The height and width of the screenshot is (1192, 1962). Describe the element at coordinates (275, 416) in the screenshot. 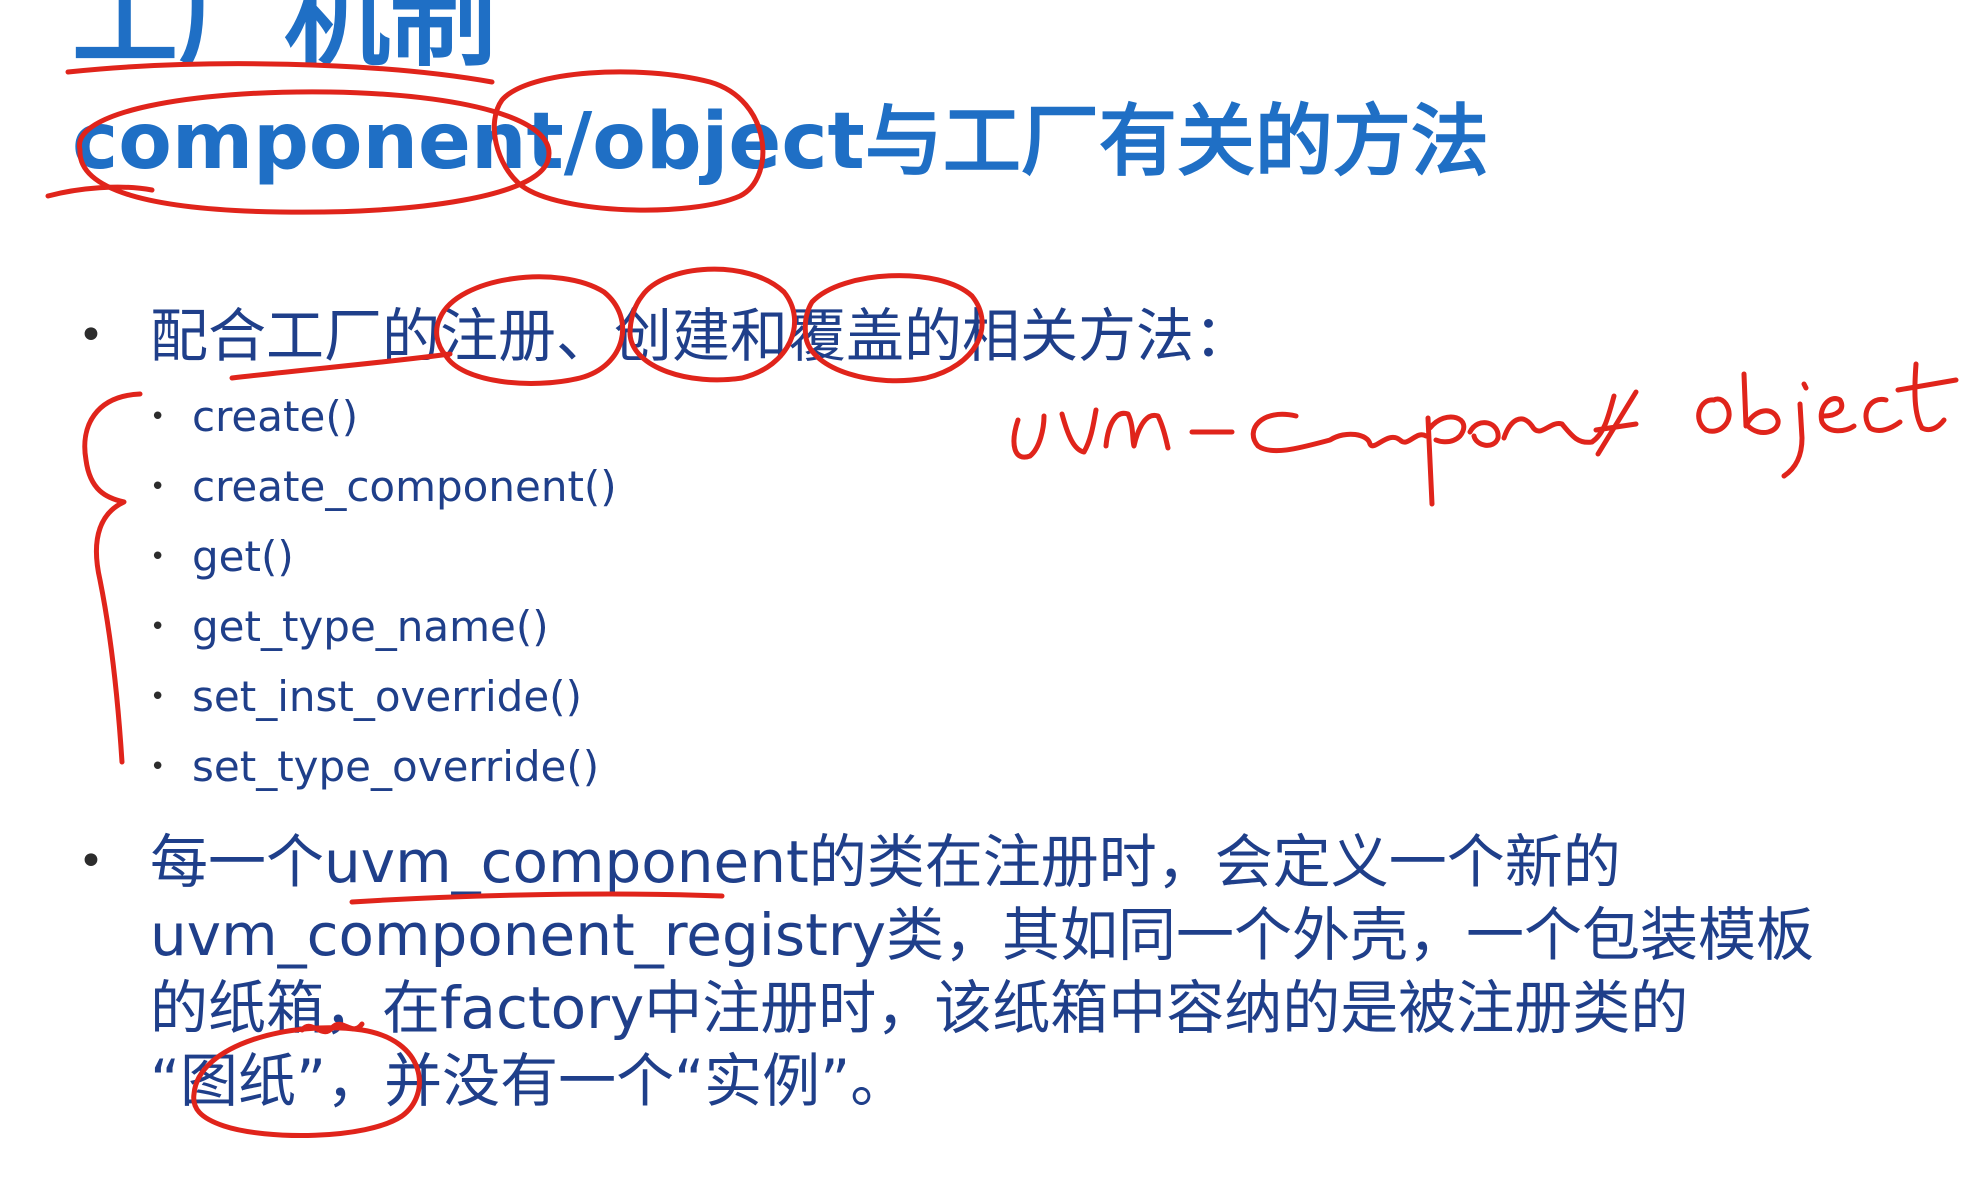

I see `method-name: create()` at that location.